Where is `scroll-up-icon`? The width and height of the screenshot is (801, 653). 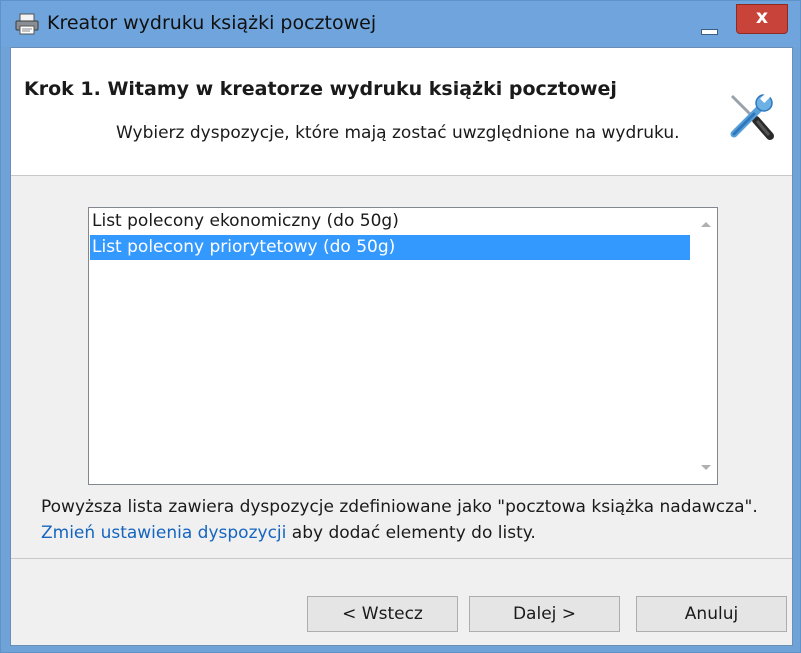
scroll-up-icon is located at coordinates (706, 224).